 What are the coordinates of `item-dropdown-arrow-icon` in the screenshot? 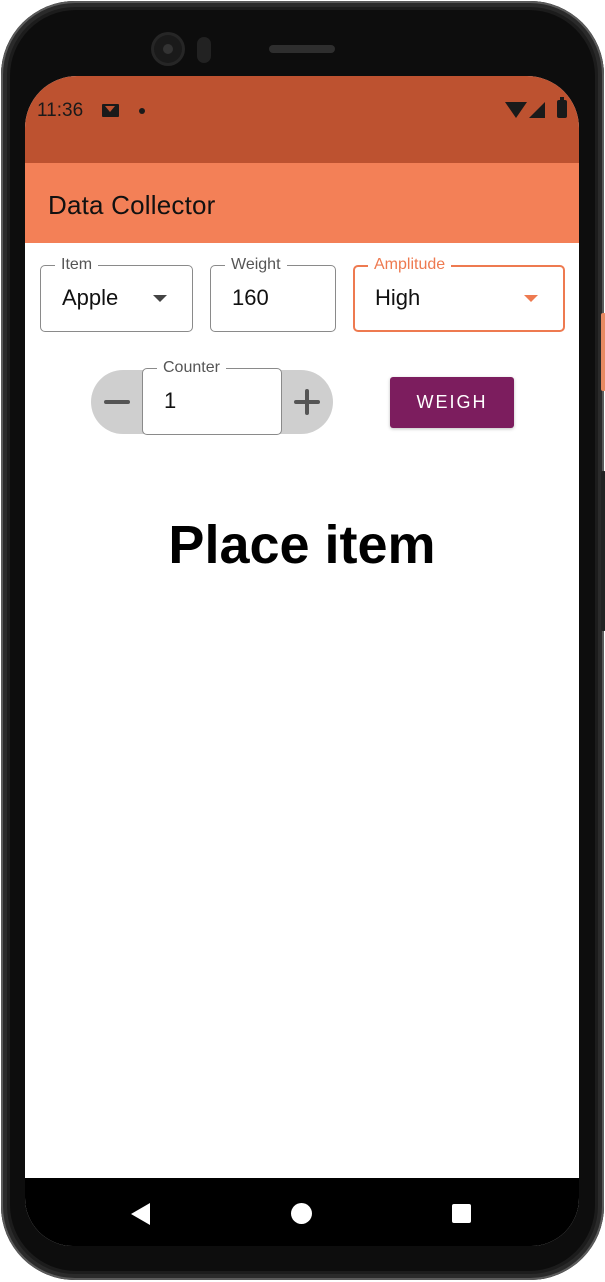 It's located at (160, 298).